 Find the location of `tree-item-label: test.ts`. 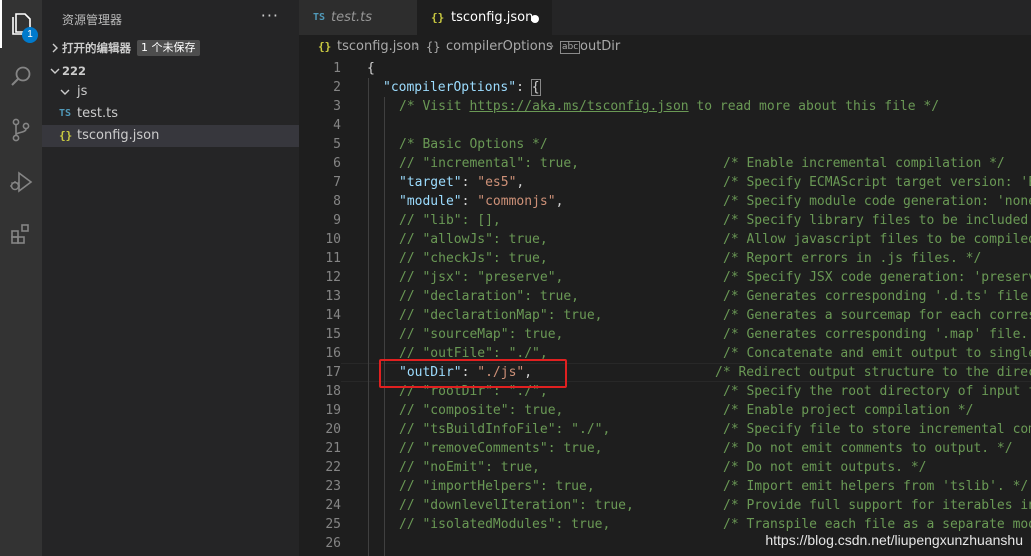

tree-item-label: test.ts is located at coordinates (97, 113).